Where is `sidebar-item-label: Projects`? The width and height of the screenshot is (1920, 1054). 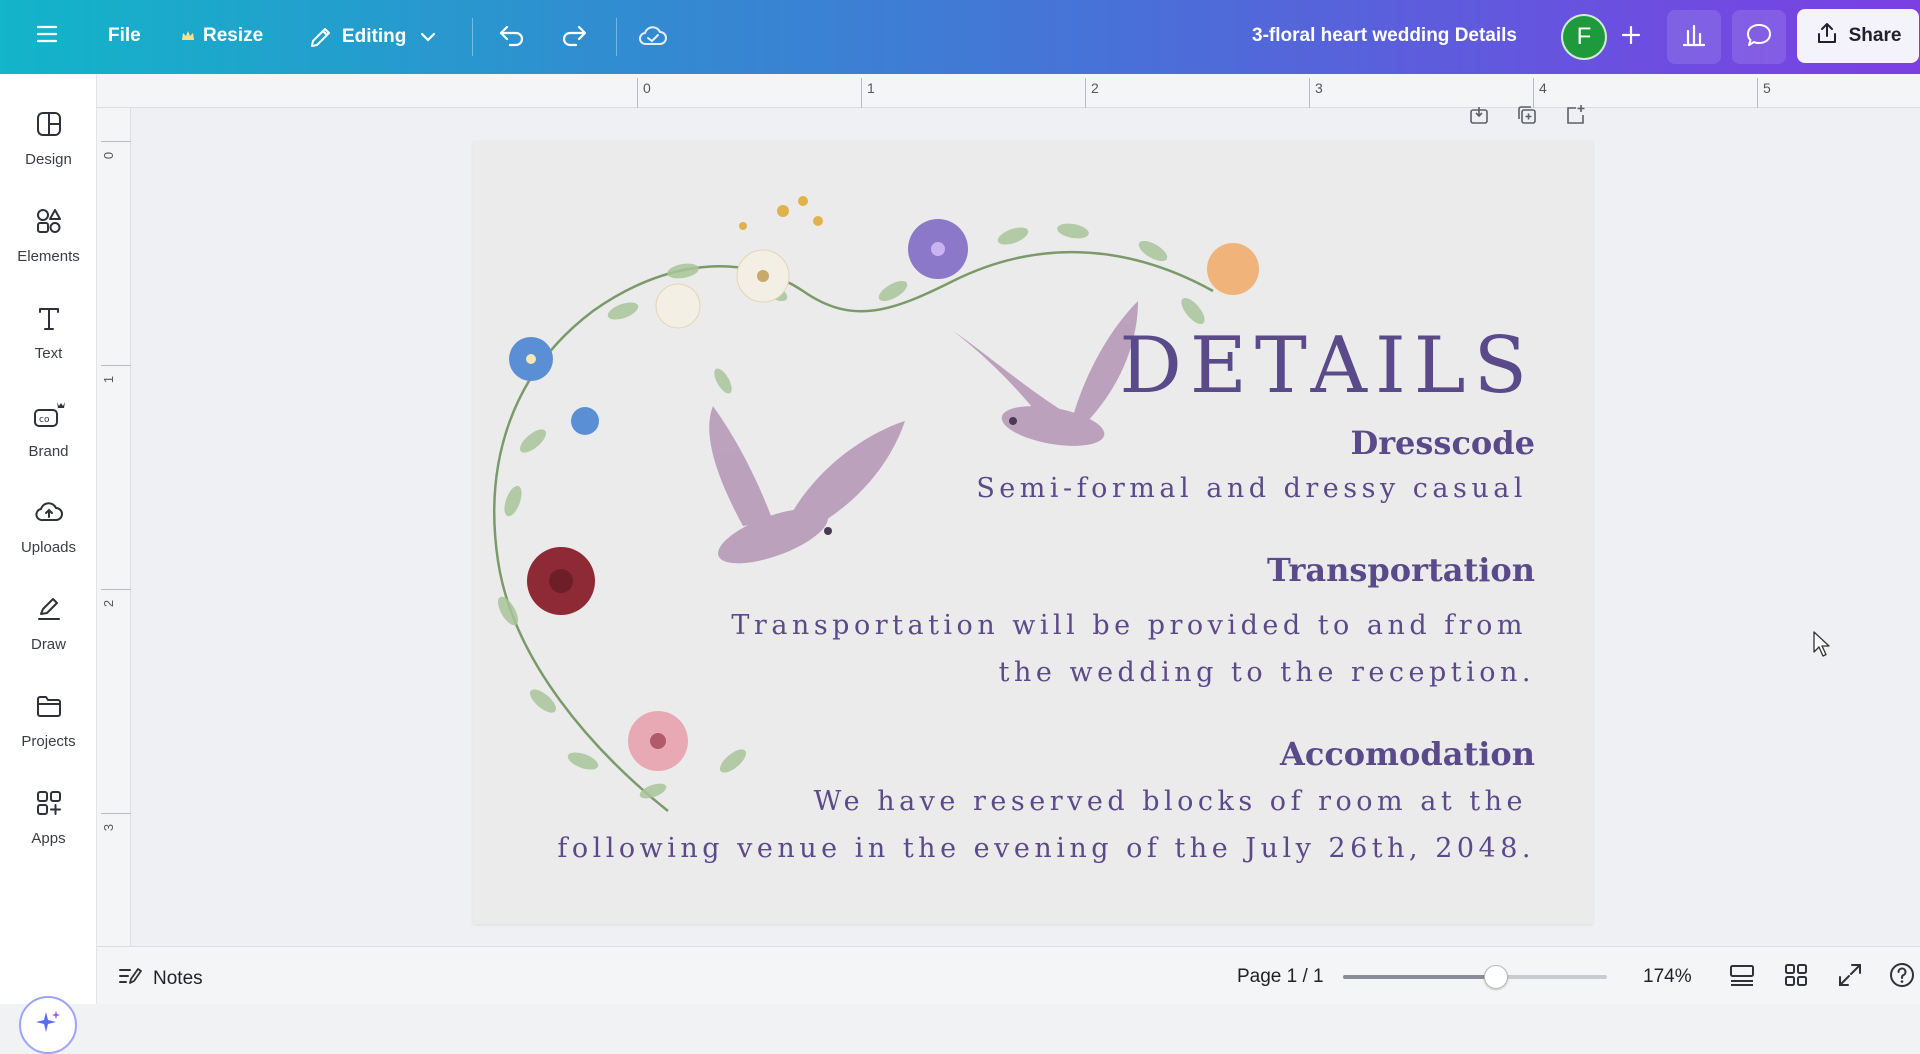
sidebar-item-label: Projects is located at coordinates (48, 741).